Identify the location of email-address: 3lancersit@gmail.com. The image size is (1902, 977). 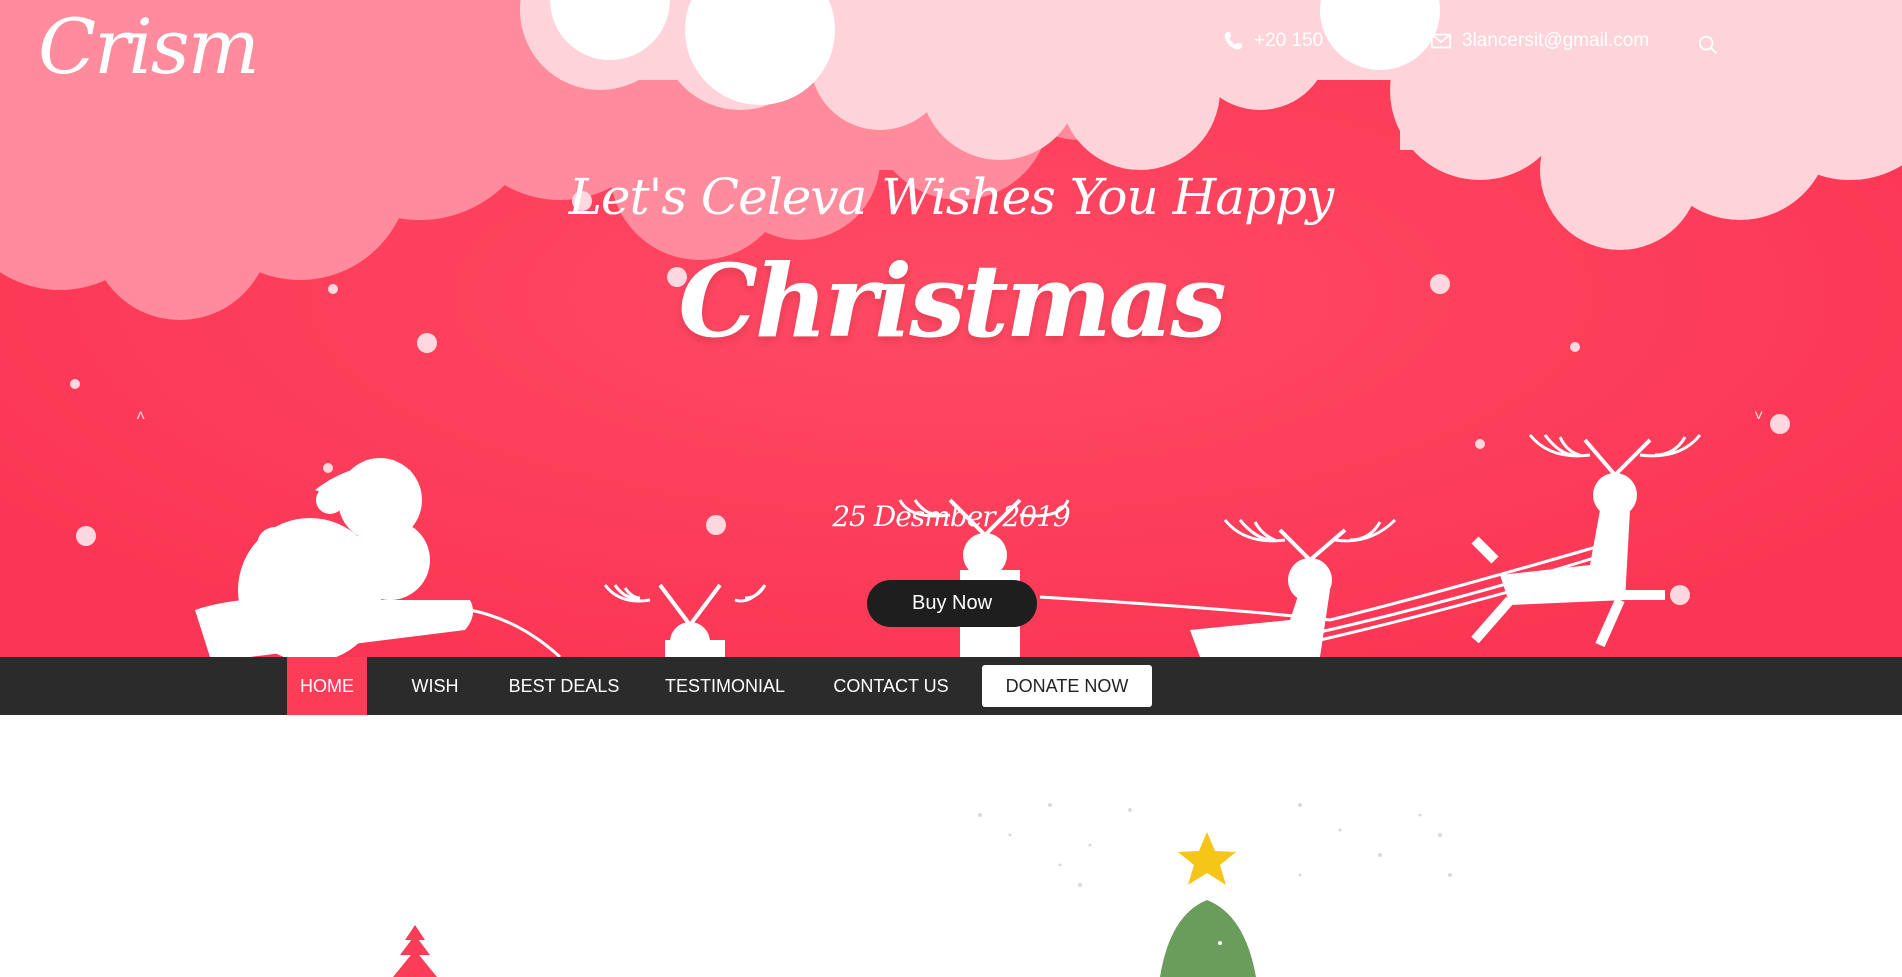
(1556, 40).